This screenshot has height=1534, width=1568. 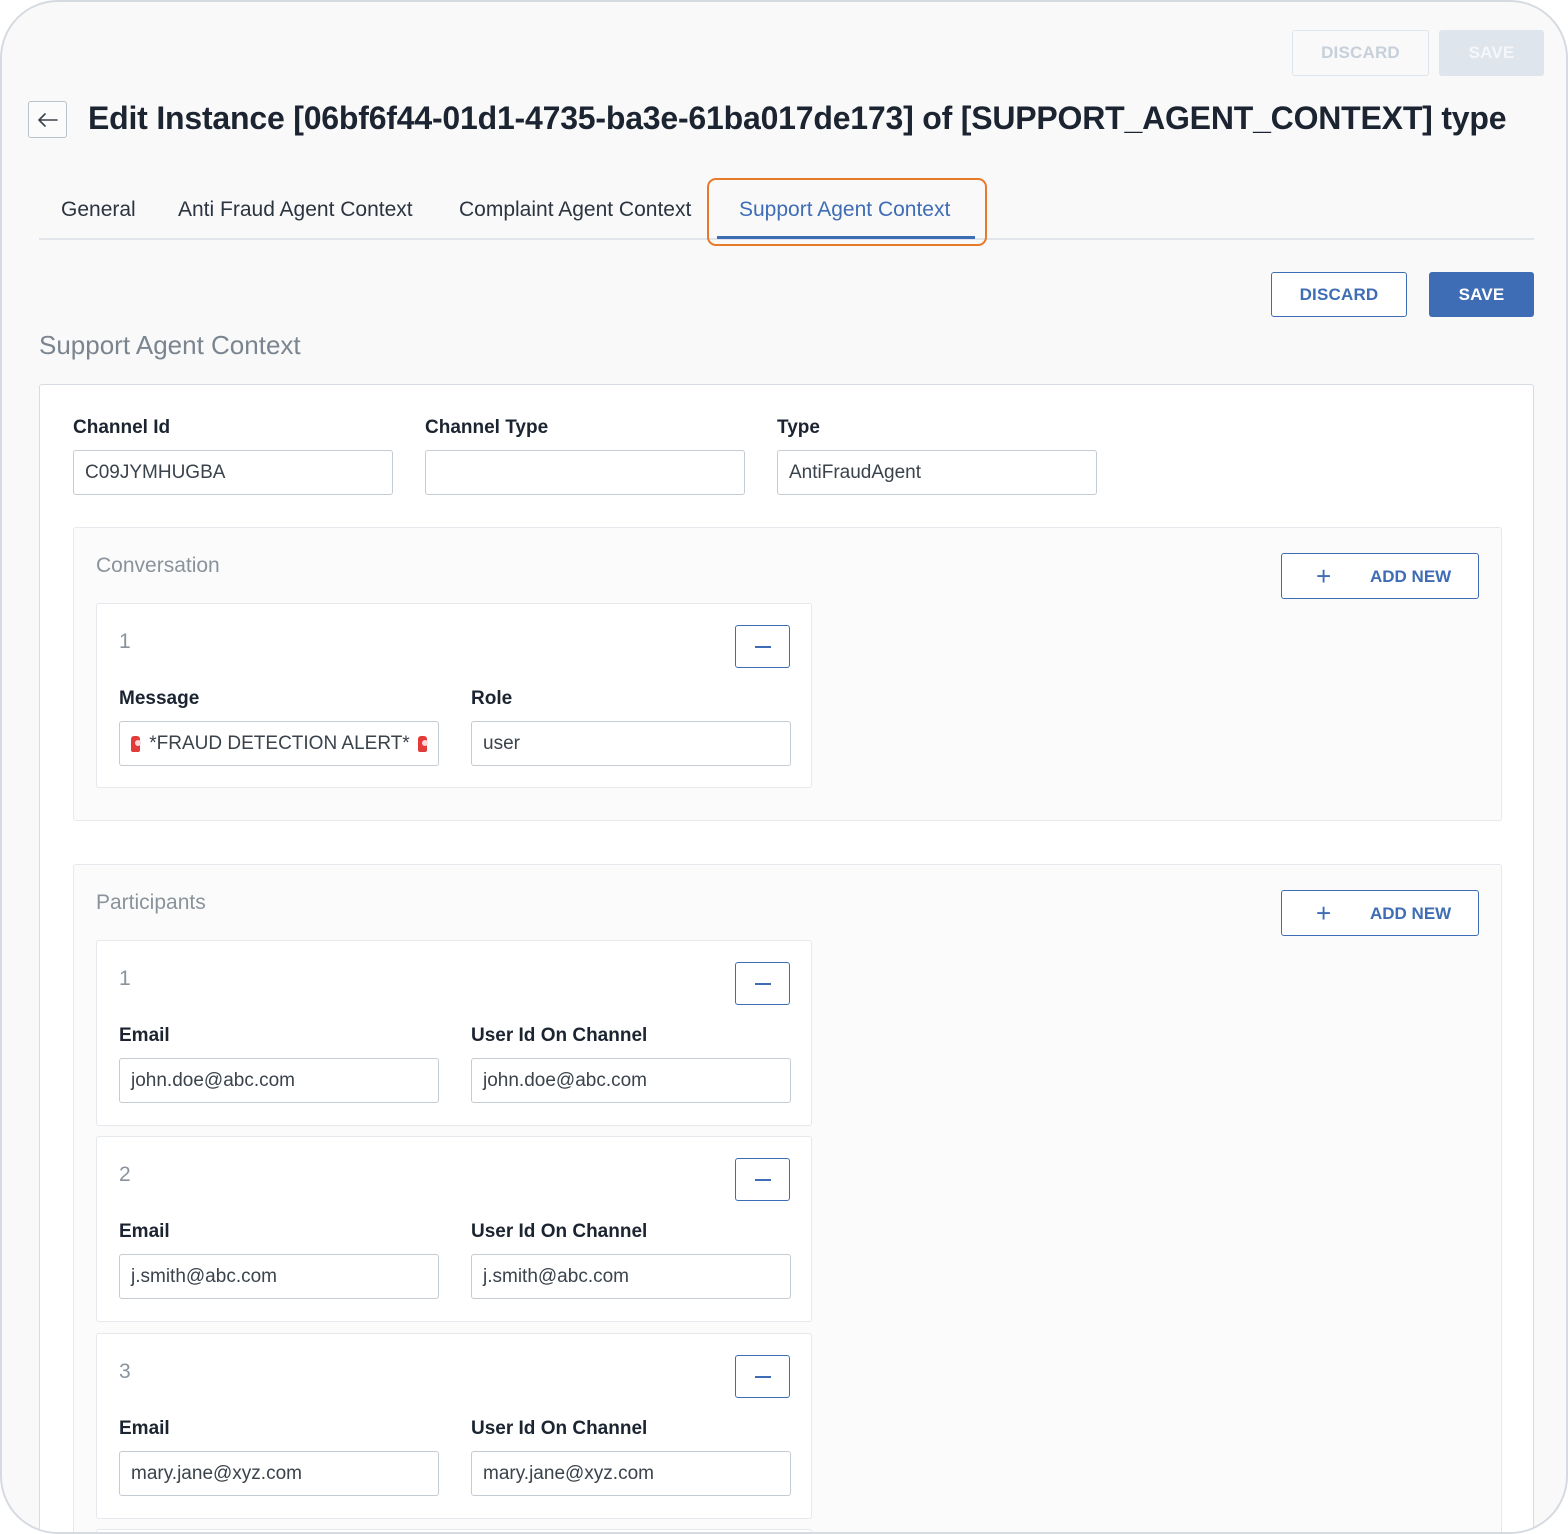 What do you see at coordinates (1360, 53) in the screenshot?
I see `top-discard-button: DISCARD` at bounding box center [1360, 53].